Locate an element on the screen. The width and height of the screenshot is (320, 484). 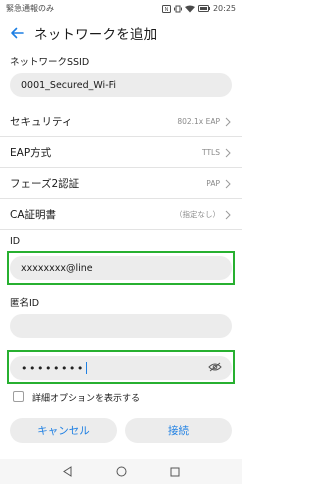
battery-icon is located at coordinates (203, 8).